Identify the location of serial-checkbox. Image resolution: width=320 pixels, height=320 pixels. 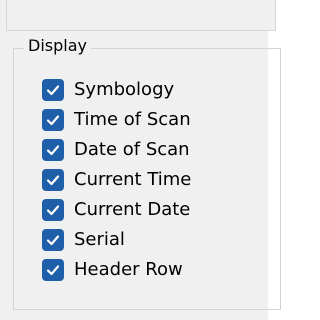
(53, 240).